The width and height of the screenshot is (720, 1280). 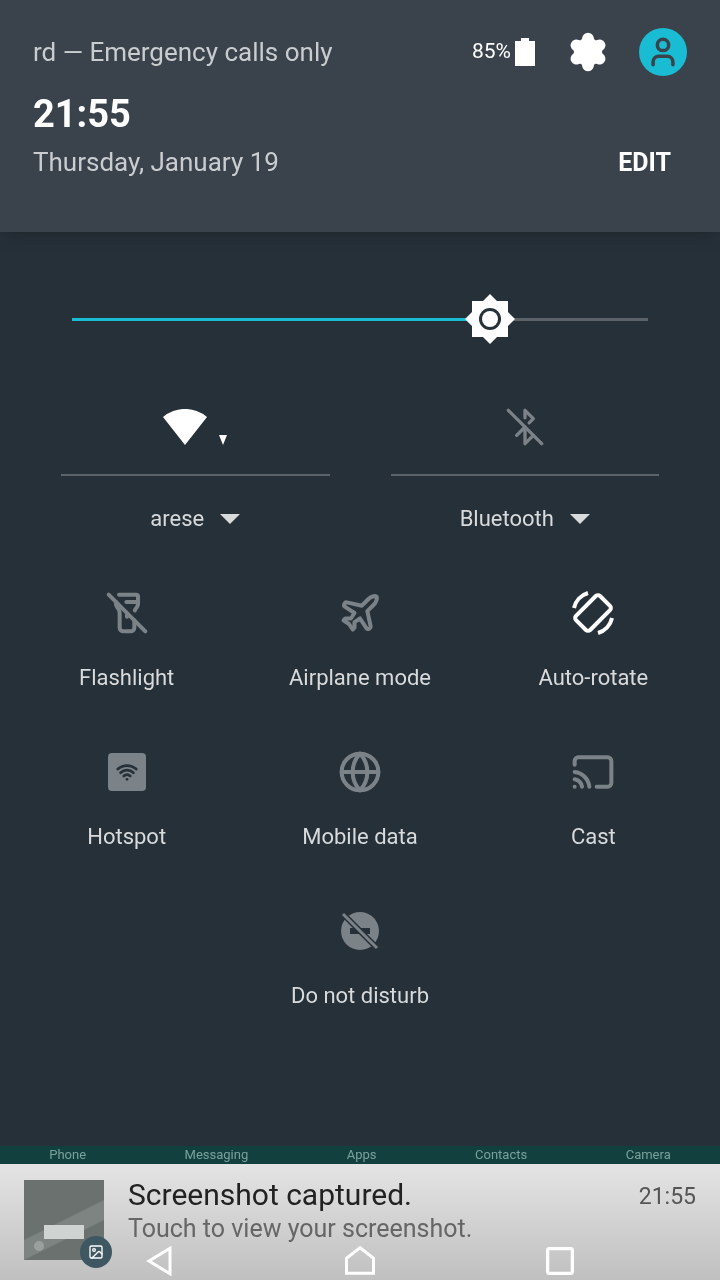 What do you see at coordinates (185, 427) in the screenshot?
I see `wifi-icon` at bounding box center [185, 427].